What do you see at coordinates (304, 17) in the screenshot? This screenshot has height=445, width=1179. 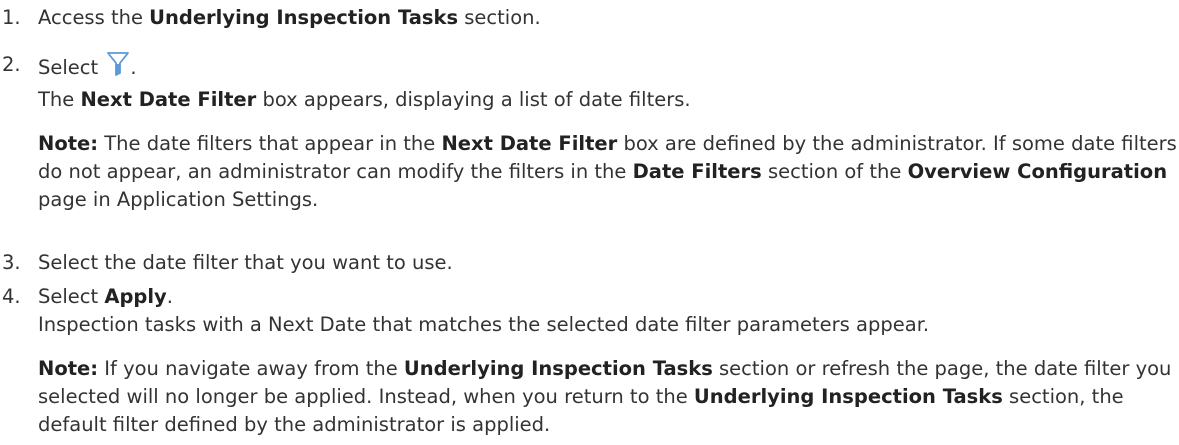 I see `section-name: Underlying Inspection Tasks` at bounding box center [304, 17].